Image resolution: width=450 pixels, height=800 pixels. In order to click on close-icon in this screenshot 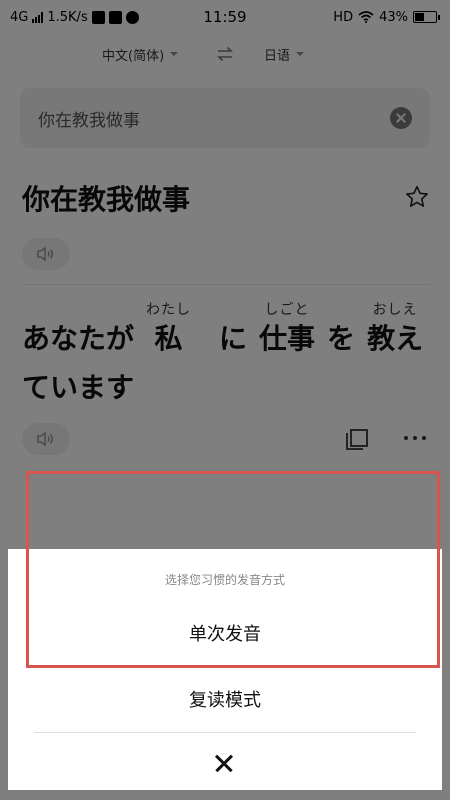, I will do `click(224, 763)`.